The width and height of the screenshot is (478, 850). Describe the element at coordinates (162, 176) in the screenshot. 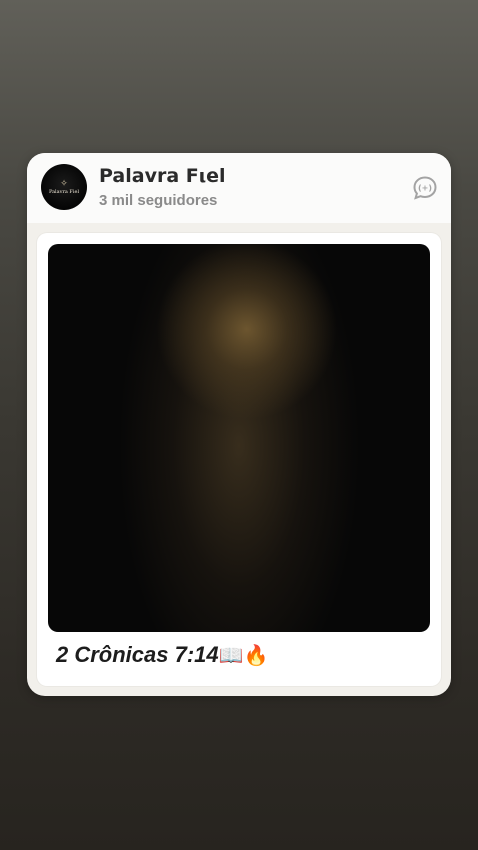

I see `channel-name: Palavra Fιel` at that location.